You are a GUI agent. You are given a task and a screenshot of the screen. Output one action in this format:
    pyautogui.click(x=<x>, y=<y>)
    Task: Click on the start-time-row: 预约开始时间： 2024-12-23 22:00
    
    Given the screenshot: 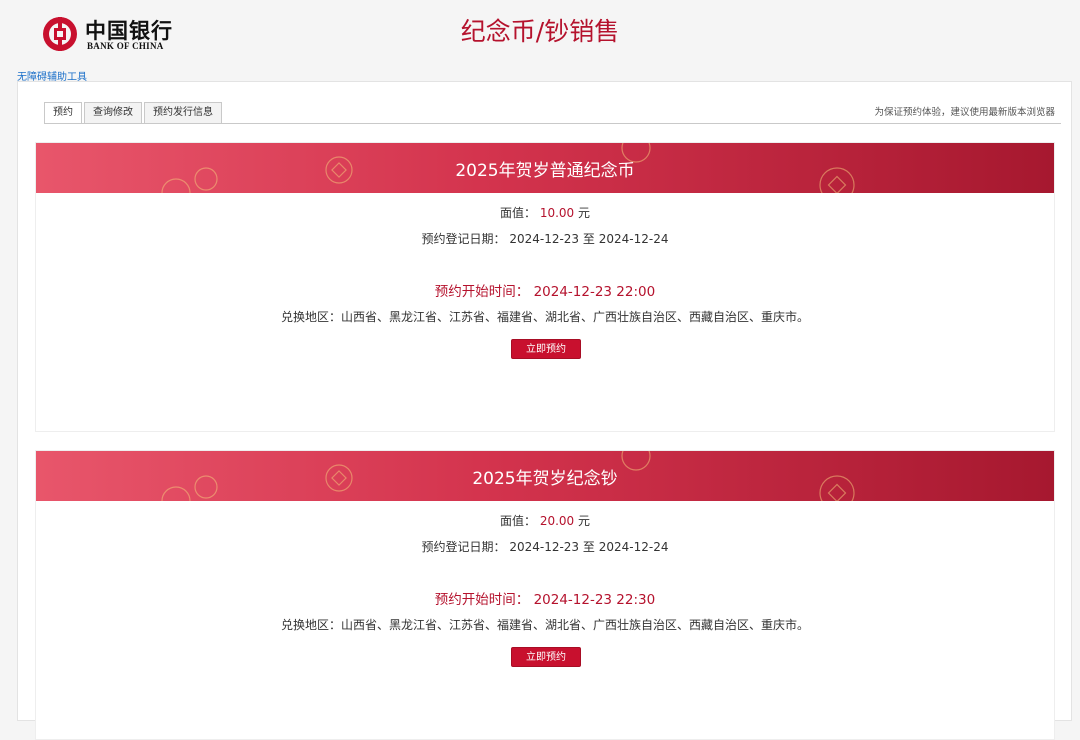 What is the action you would take?
    pyautogui.click(x=545, y=290)
    